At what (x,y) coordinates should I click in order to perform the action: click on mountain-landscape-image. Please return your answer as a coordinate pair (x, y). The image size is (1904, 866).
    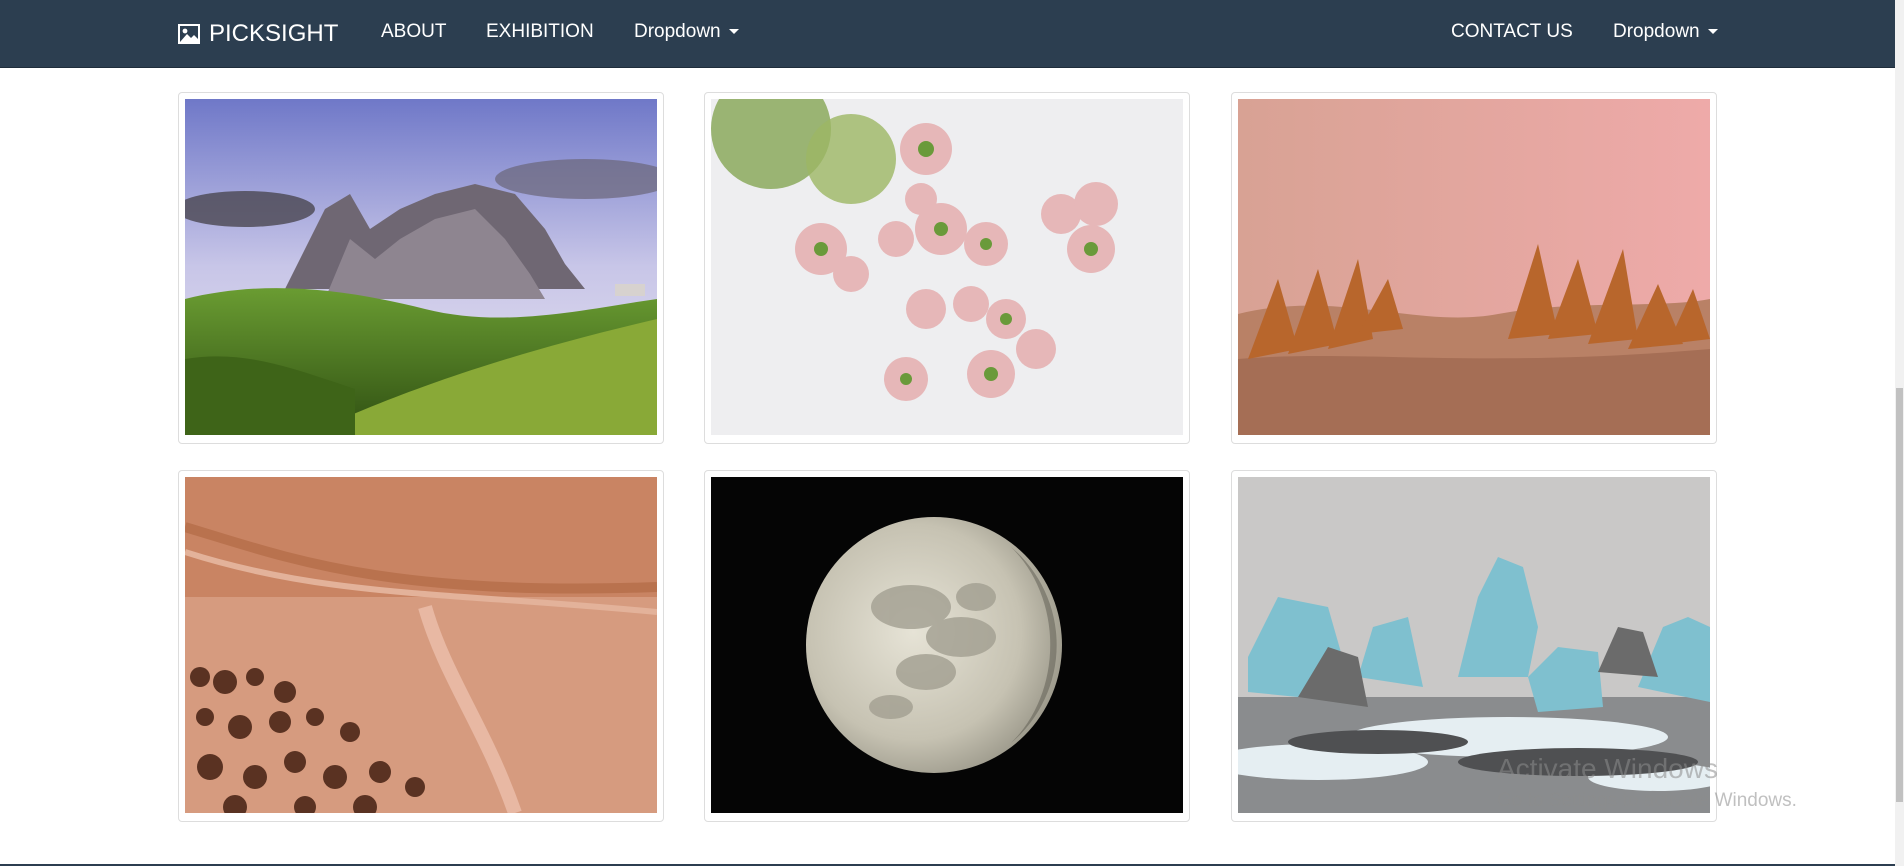
    Looking at the image, I should click on (421, 267).